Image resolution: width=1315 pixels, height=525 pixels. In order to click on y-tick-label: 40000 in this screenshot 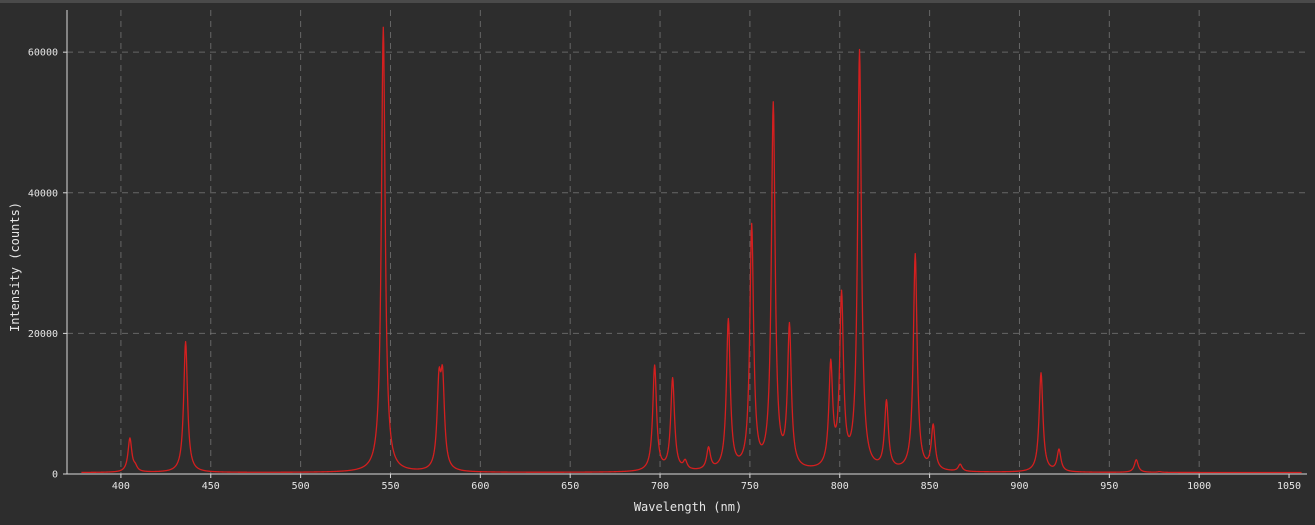, I will do `click(43, 193)`.